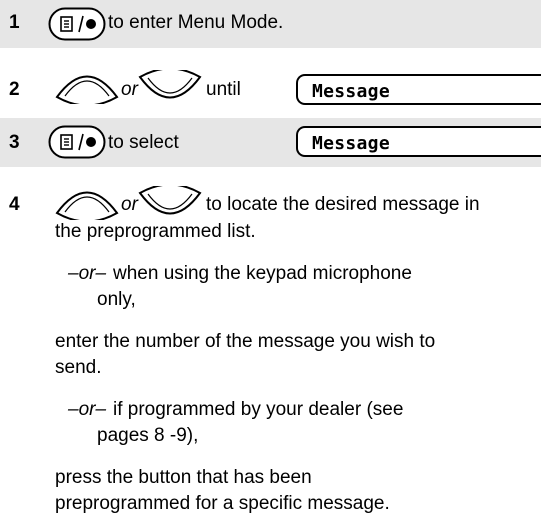 The width and height of the screenshot is (541, 517). What do you see at coordinates (196, 22) in the screenshot?
I see `step-1-text: to enter Menu Mode.` at bounding box center [196, 22].